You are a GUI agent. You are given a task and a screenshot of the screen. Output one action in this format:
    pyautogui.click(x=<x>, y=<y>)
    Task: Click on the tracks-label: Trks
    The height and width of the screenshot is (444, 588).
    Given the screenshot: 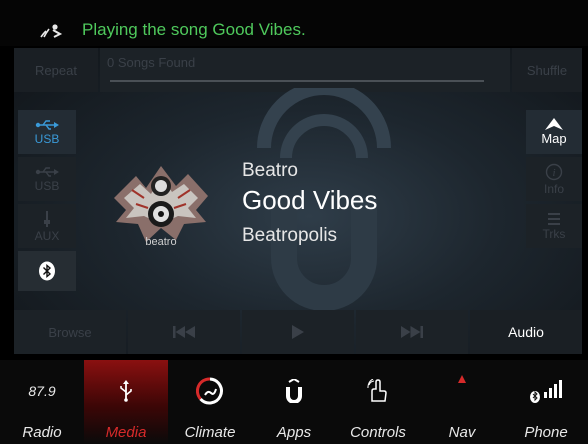 What is the action you would take?
    pyautogui.click(x=554, y=233)
    